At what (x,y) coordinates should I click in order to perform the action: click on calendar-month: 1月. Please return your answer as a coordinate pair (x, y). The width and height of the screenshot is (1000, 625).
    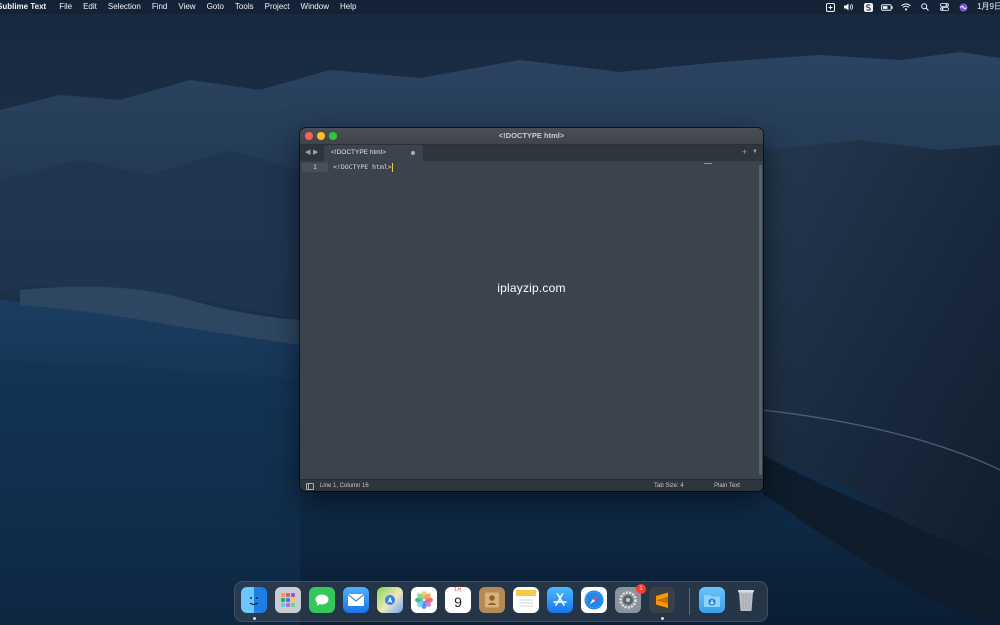
    Looking at the image, I should click on (458, 590).